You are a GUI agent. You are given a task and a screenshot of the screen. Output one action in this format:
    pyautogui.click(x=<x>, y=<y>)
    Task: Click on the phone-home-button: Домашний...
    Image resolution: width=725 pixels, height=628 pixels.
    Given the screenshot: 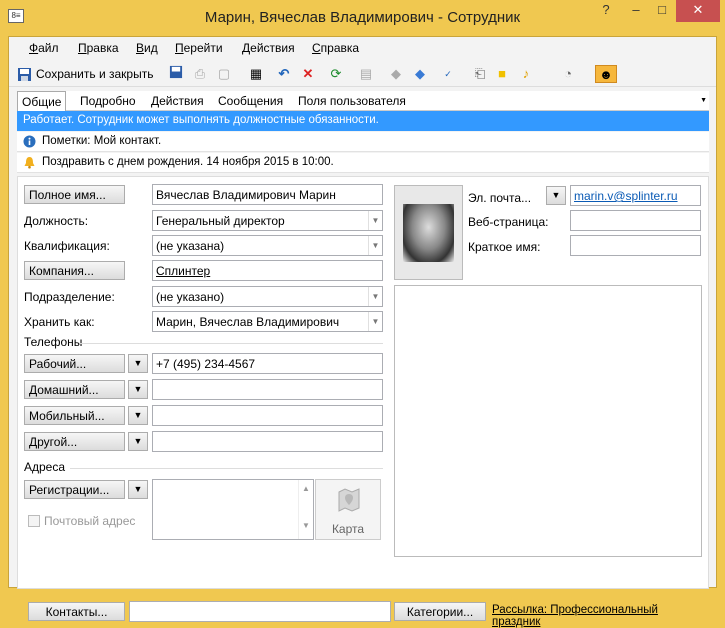 What is the action you would take?
    pyautogui.click(x=74, y=389)
    